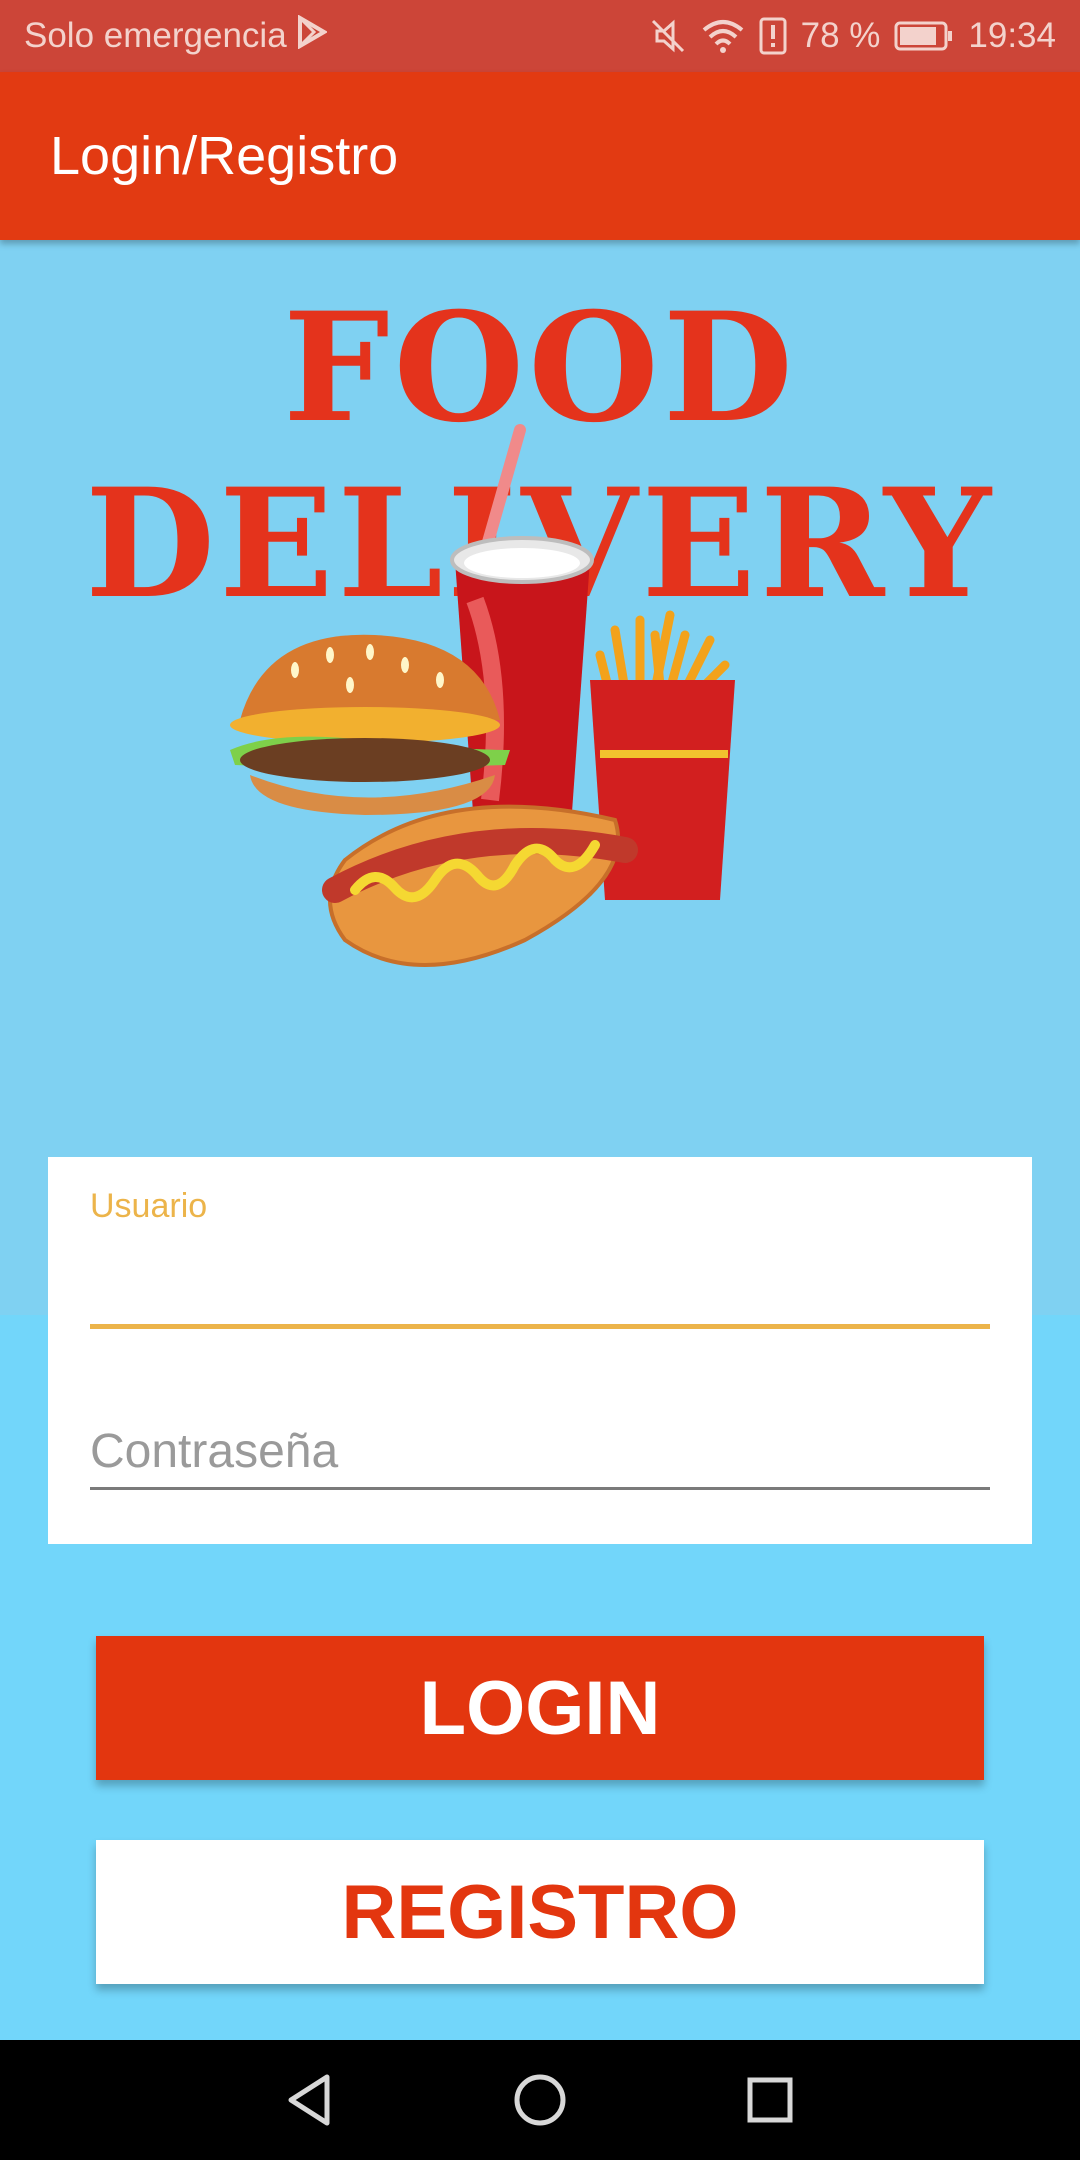 This screenshot has width=1080, height=2160. What do you see at coordinates (482, 695) in the screenshot?
I see `fast-food-illustration` at bounding box center [482, 695].